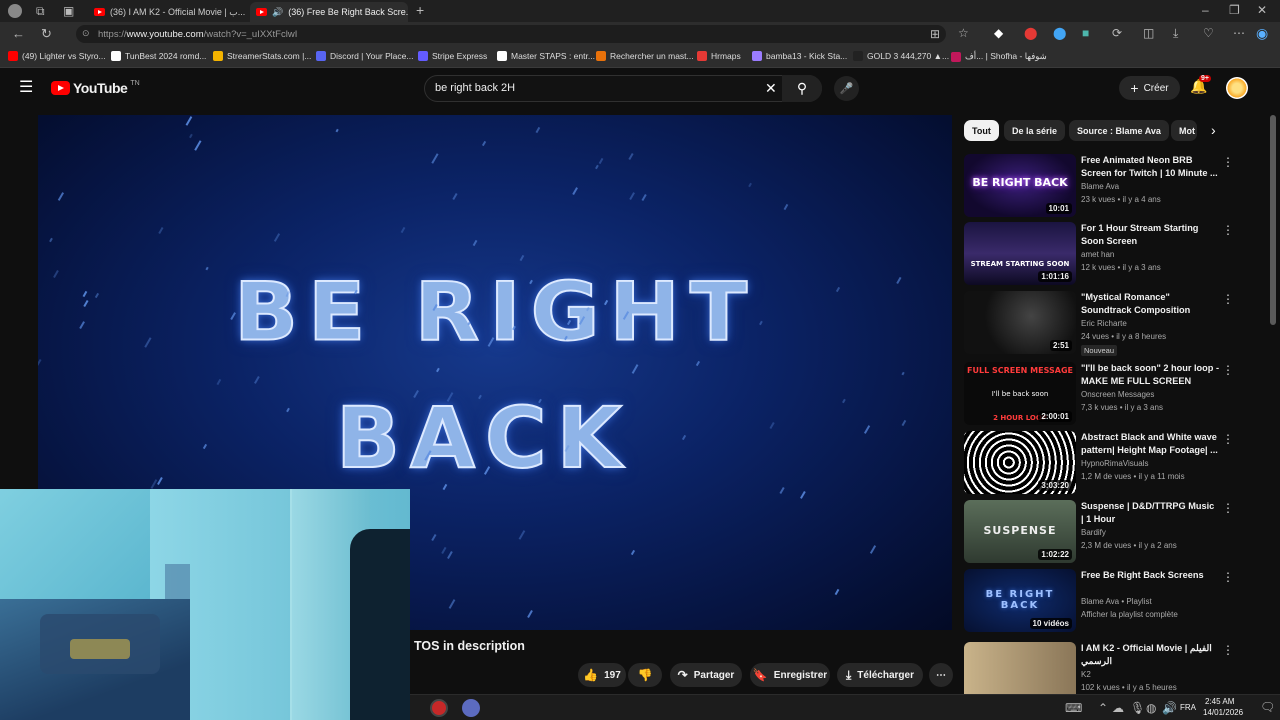  What do you see at coordinates (18, 33) in the screenshot?
I see `back-icon: ←` at bounding box center [18, 33].